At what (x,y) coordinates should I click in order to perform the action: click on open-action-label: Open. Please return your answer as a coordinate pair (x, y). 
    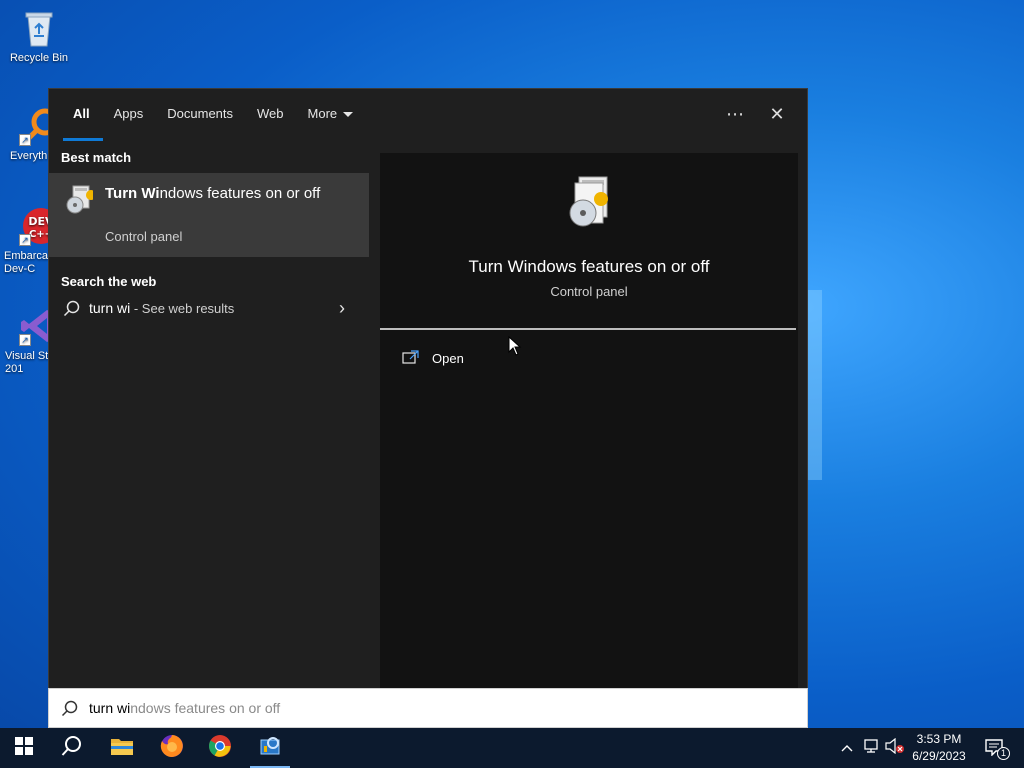
    Looking at the image, I should click on (448, 358).